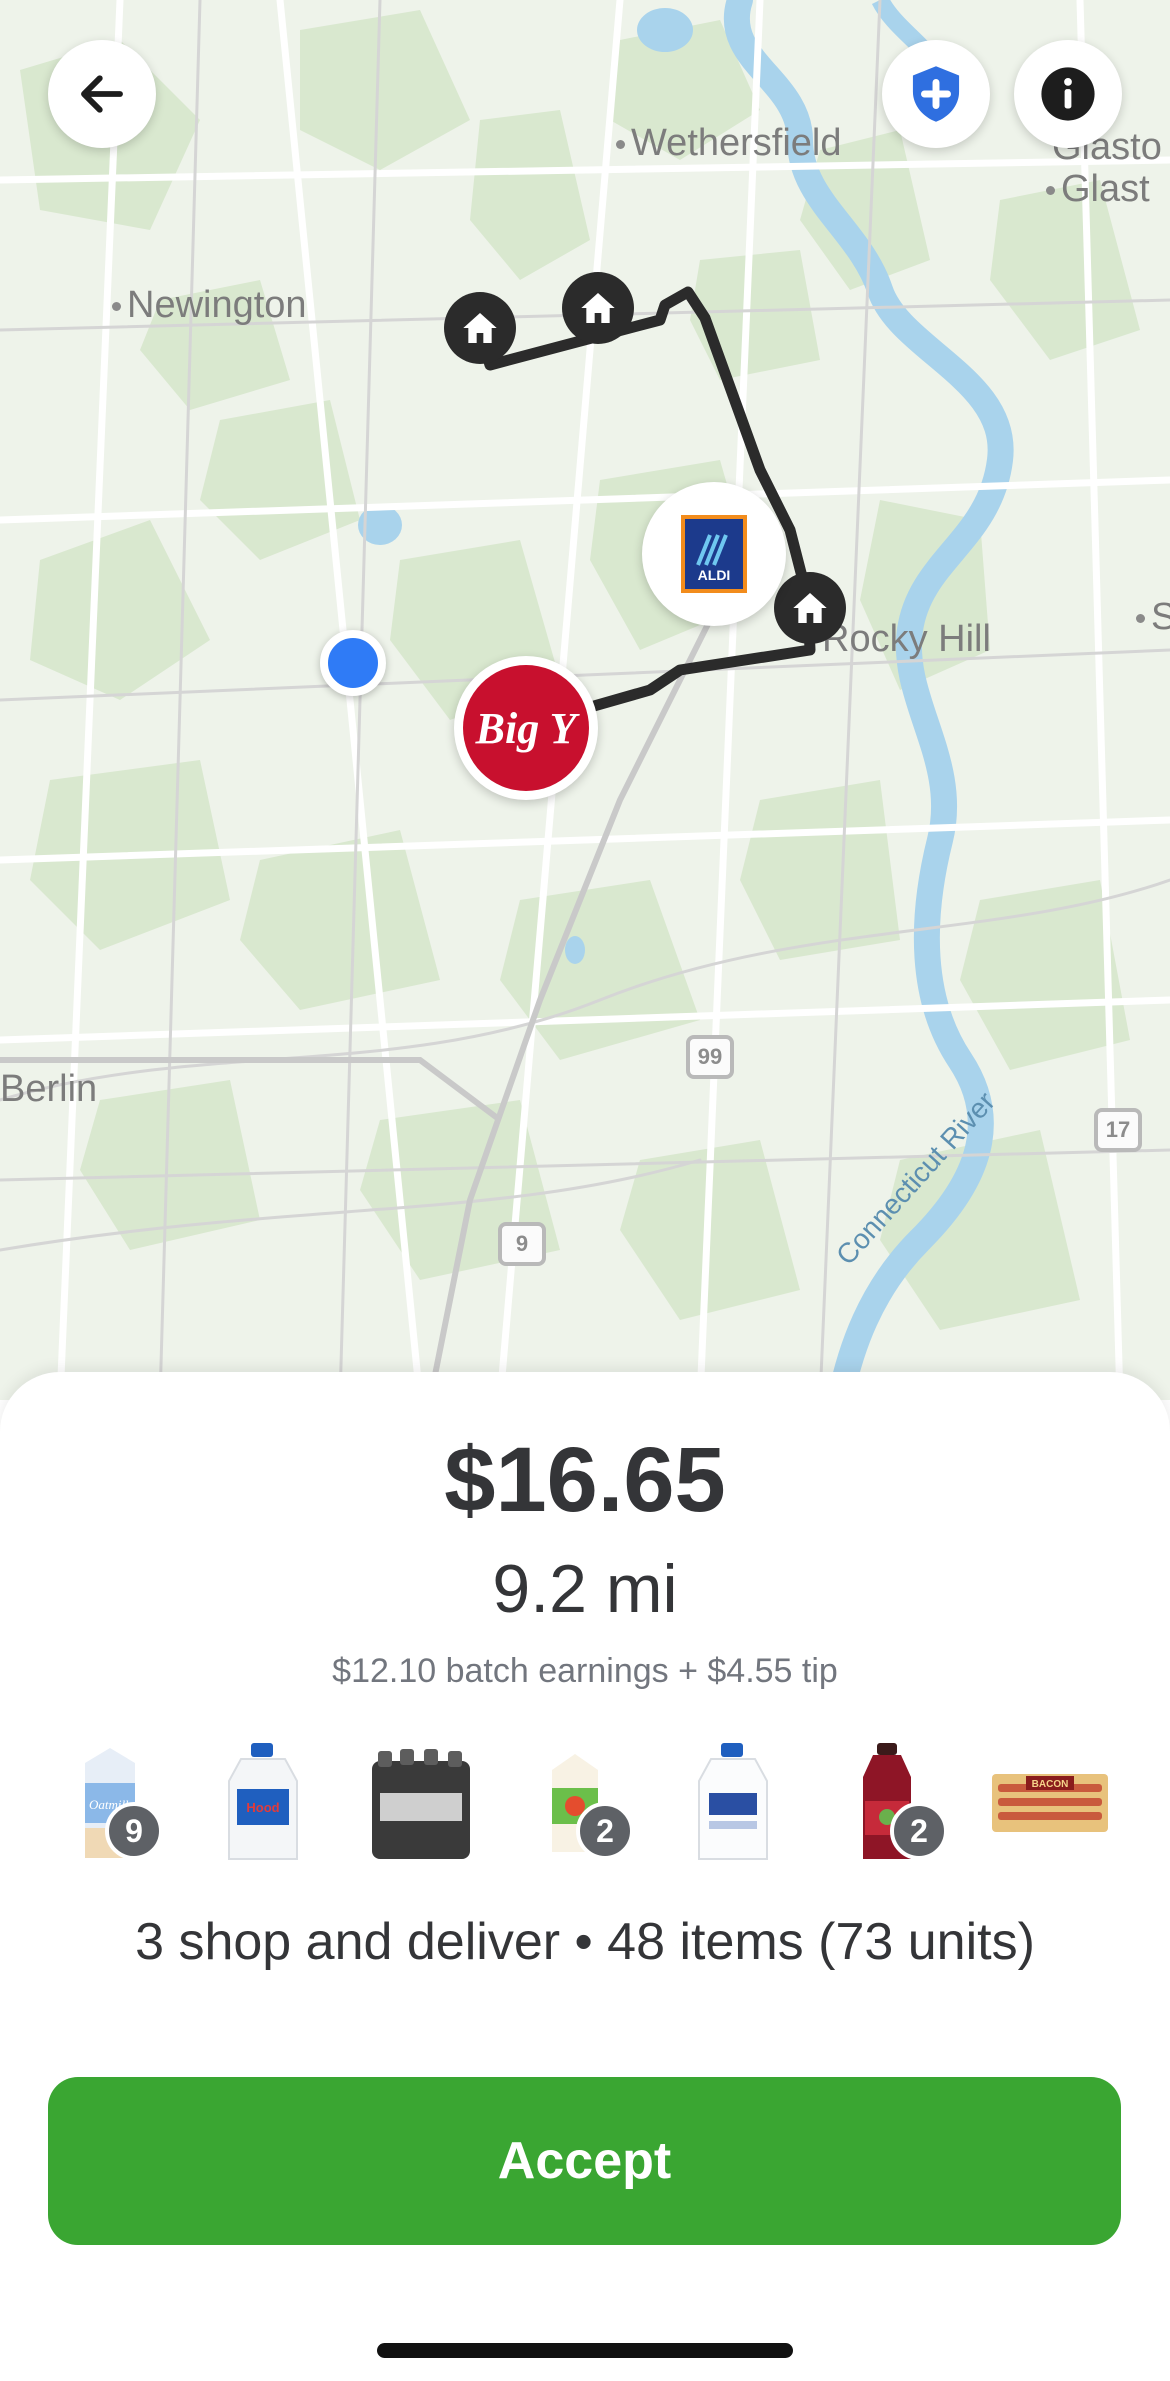  I want to click on map-label-rocky-hill: Rocky Hill, so click(906, 639).